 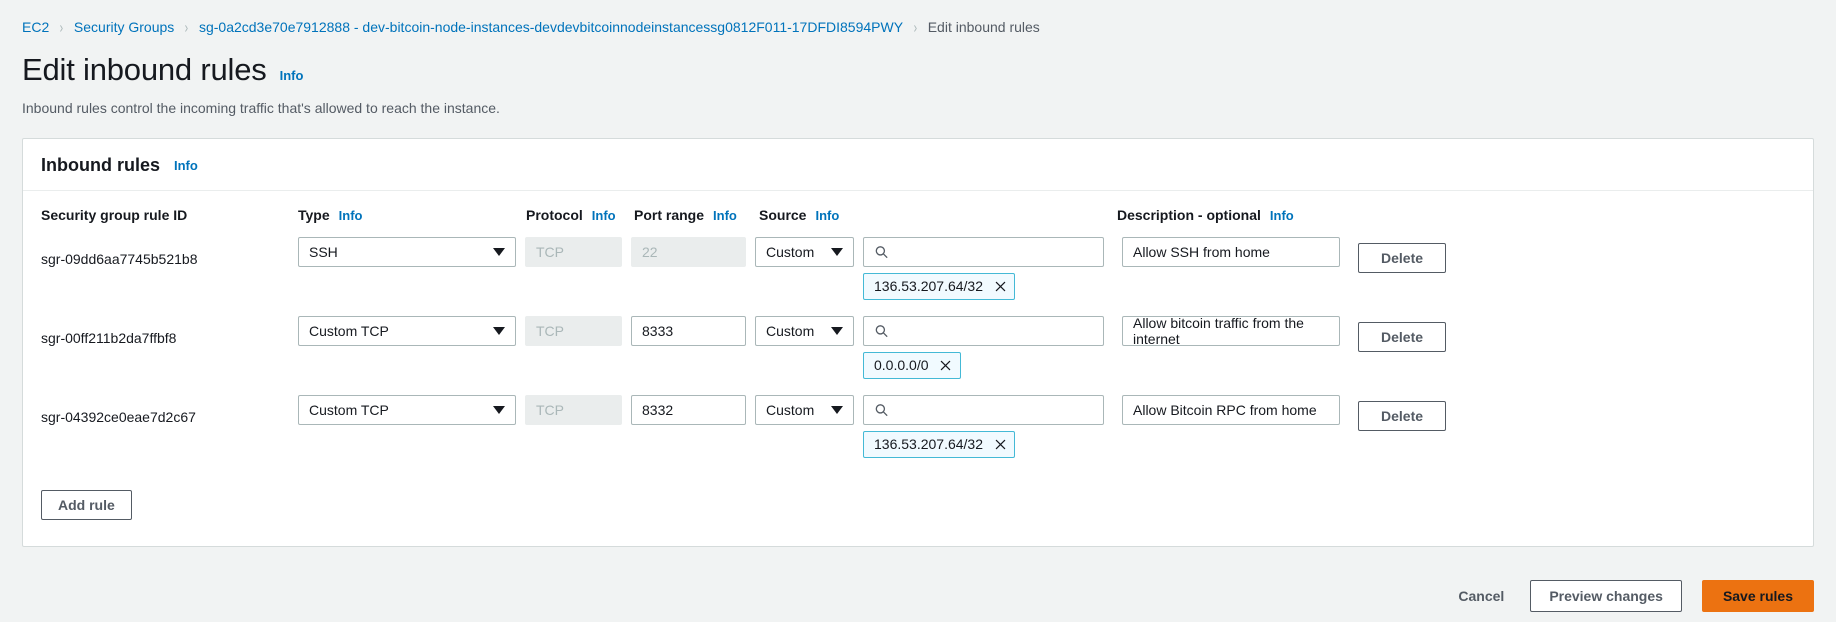 I want to click on form-footer: Cancel Preview changes Save rules, so click(x=918, y=596).